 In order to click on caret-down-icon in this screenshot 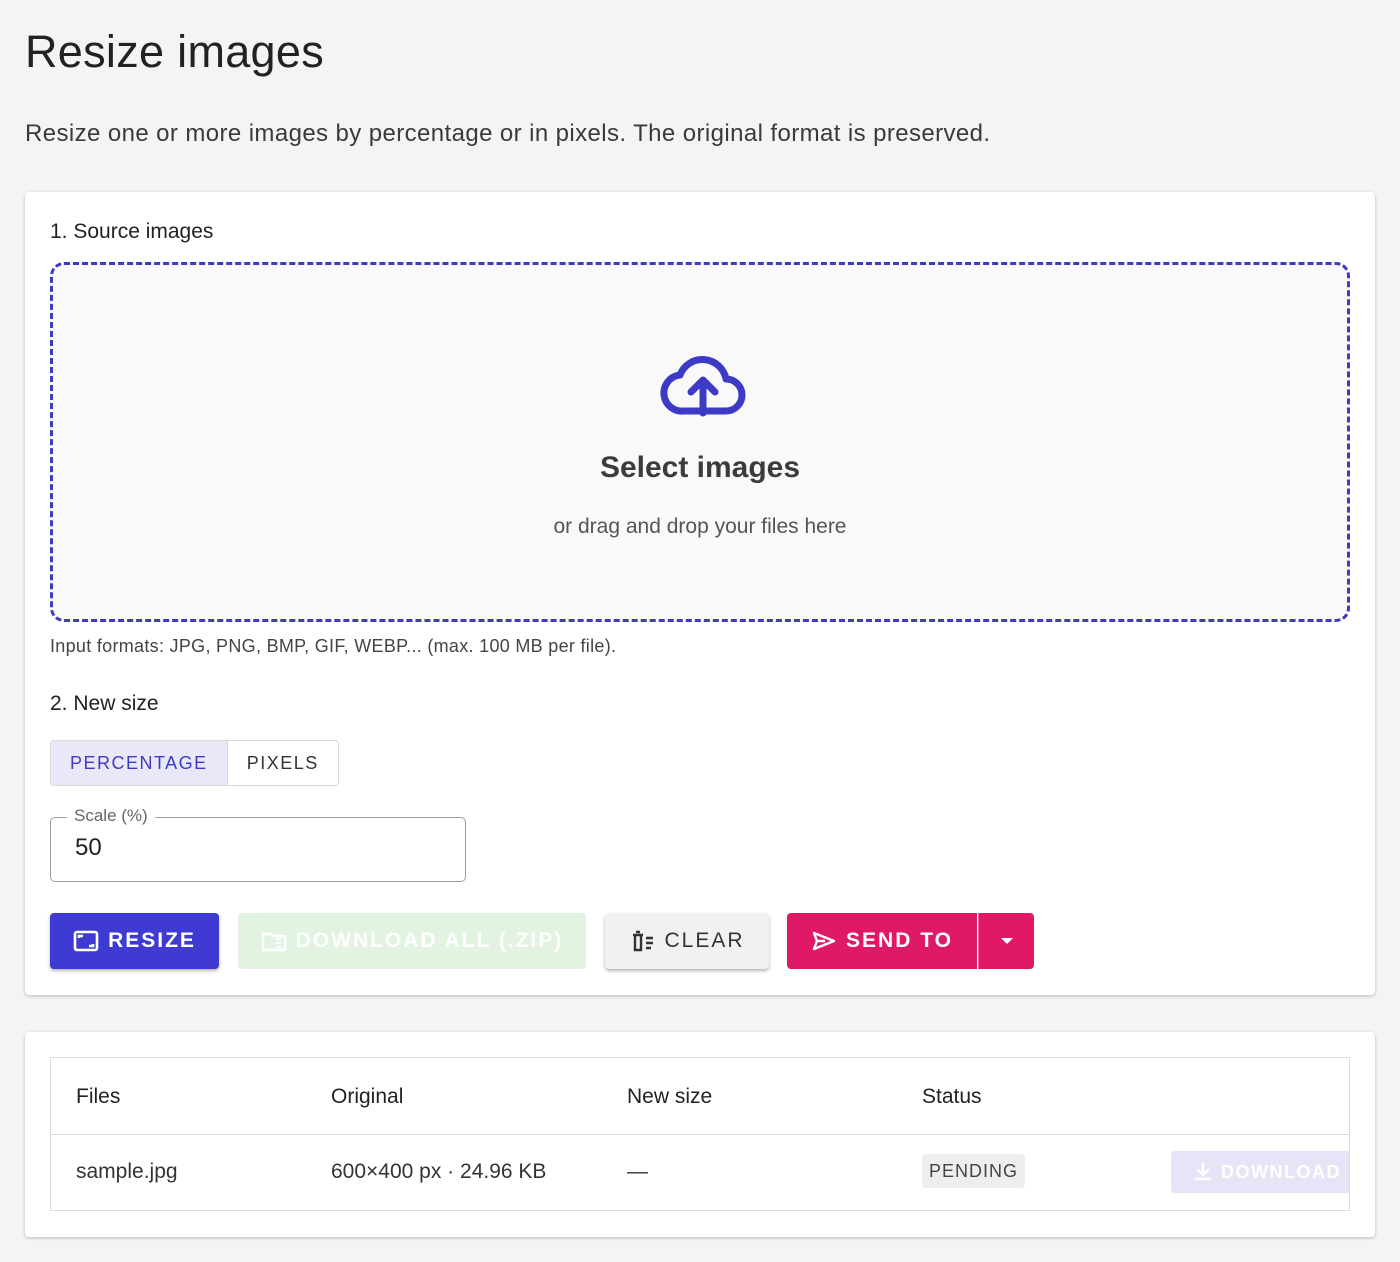, I will do `click(1006, 941)`.